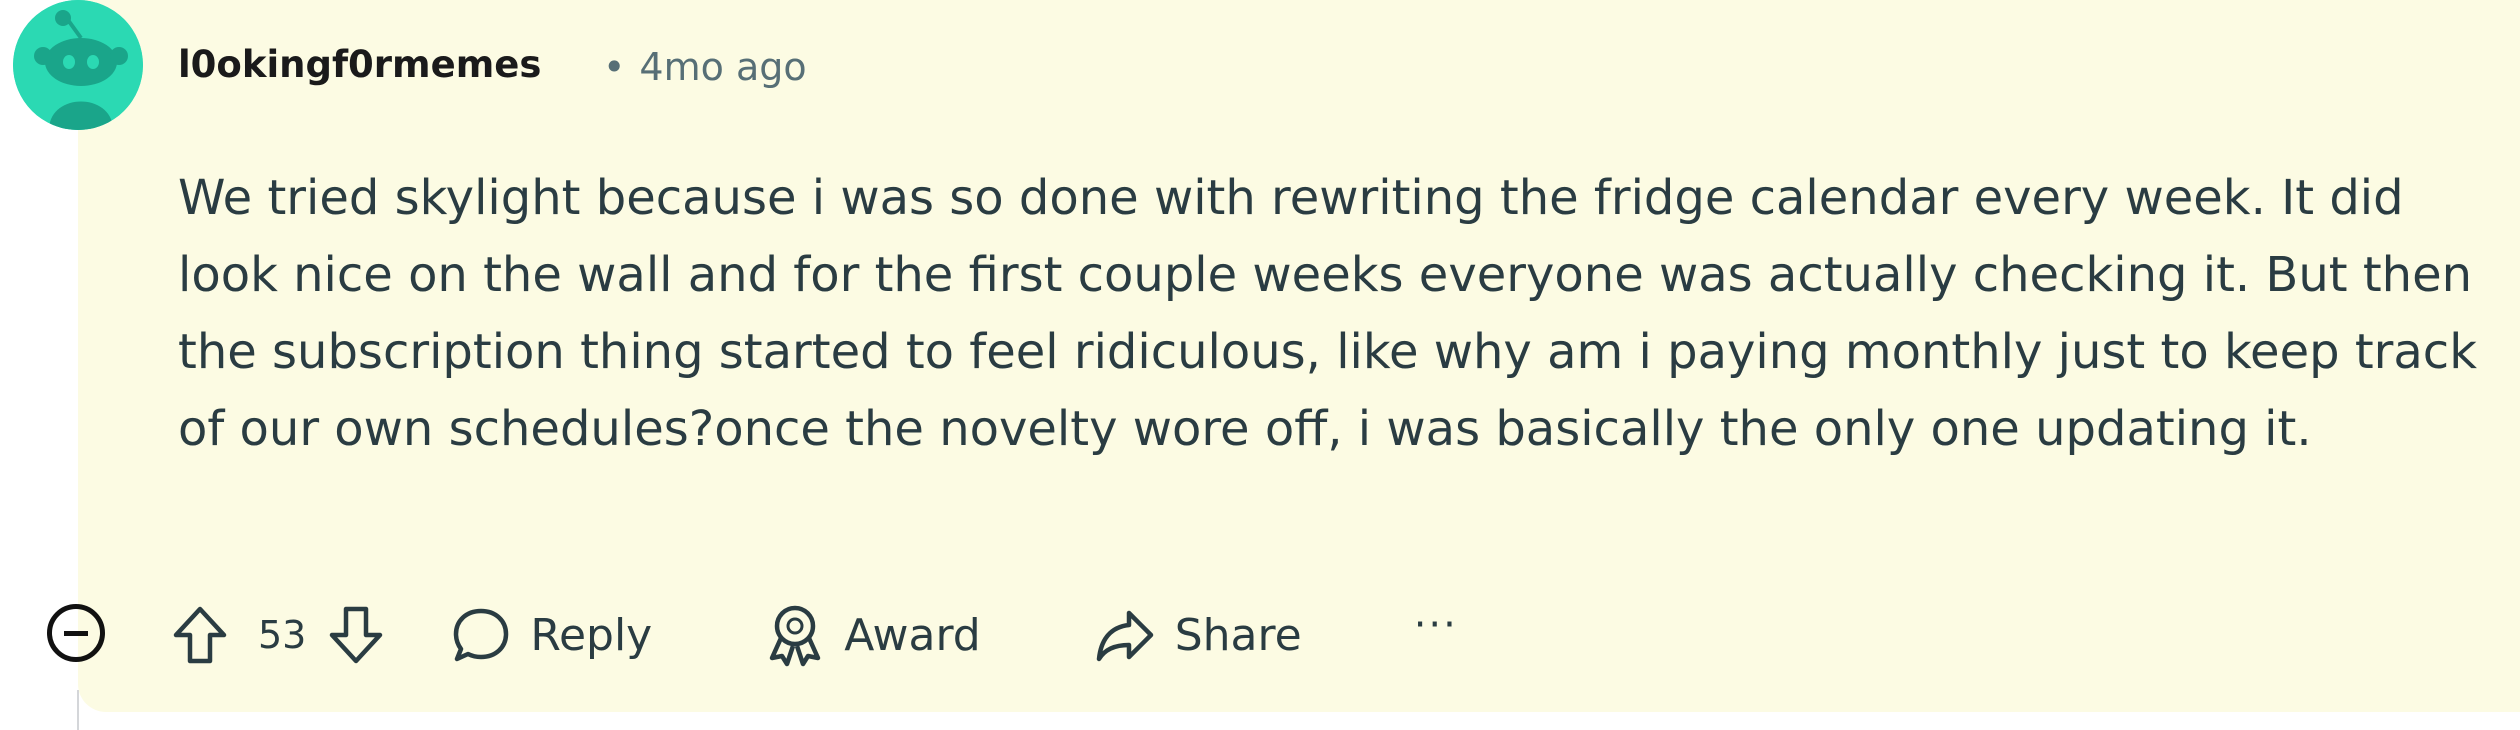 Image resolution: width=2520 pixels, height=730 pixels. I want to click on vote-count: 53, so click(282, 635).